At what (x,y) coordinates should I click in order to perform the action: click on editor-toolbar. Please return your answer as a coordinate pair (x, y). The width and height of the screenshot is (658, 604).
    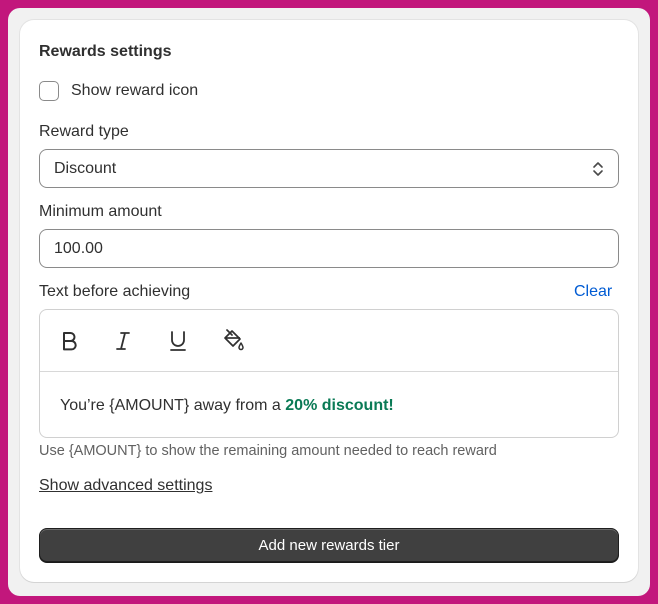
    Looking at the image, I should click on (329, 341).